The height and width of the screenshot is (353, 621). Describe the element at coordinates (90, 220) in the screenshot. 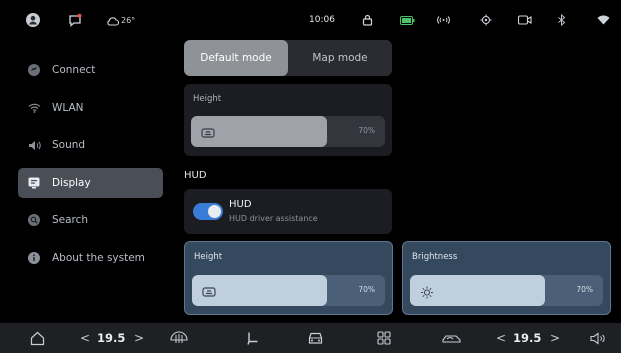

I see `sidebar-item-search: Search` at that location.